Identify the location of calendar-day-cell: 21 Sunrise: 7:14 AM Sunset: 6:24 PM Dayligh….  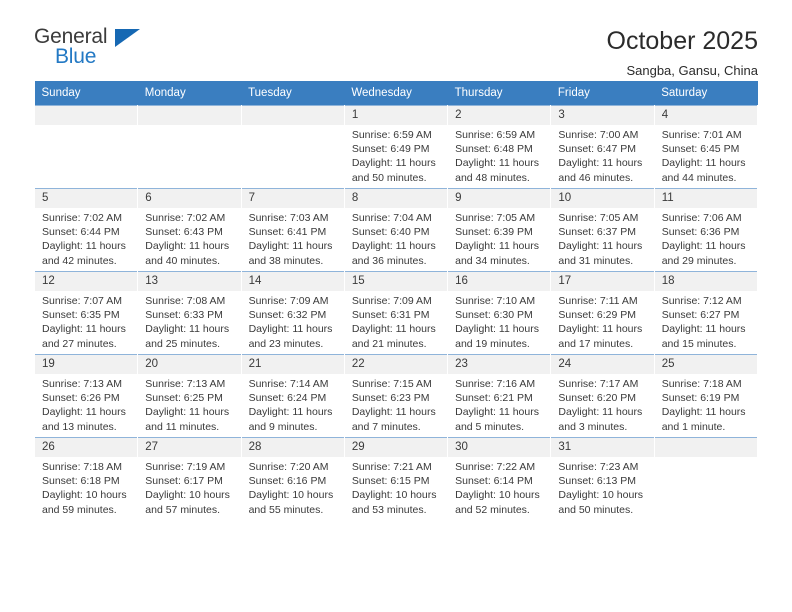
(292, 396).